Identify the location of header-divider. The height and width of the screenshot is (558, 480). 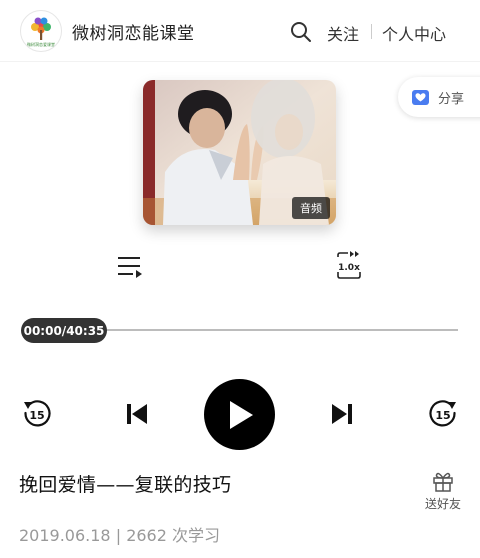
(371, 31).